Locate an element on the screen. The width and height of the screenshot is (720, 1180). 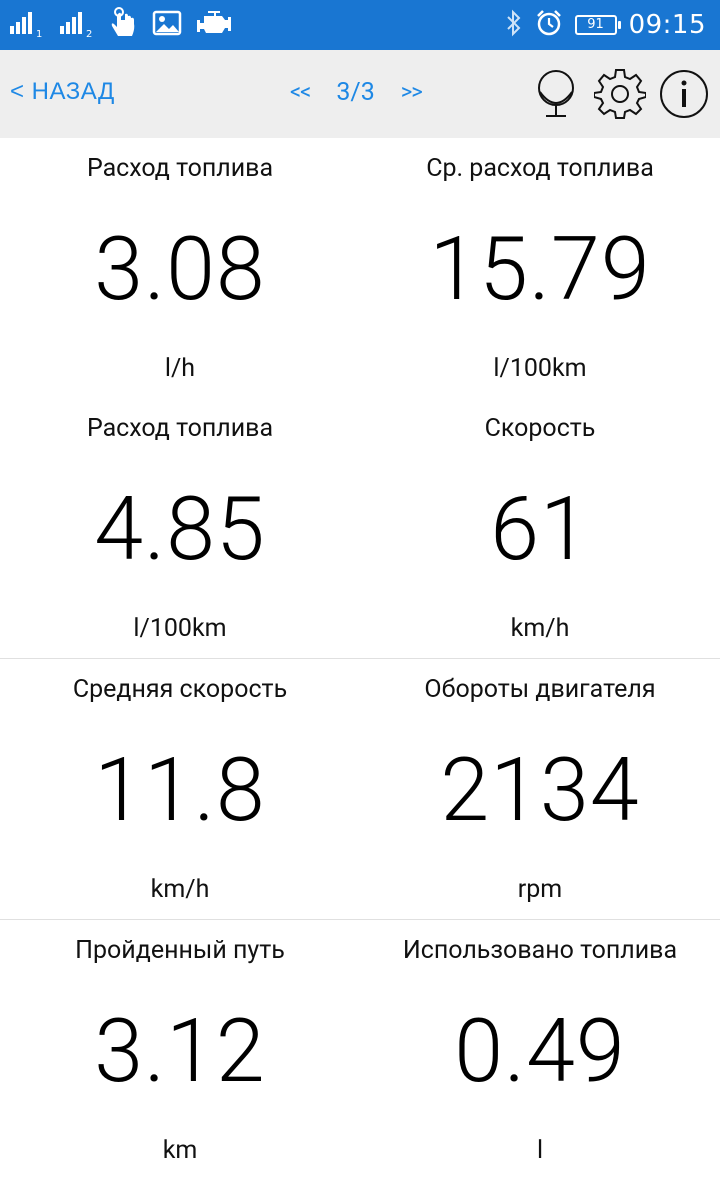
gauge-unit: l is located at coordinates (540, 1150).